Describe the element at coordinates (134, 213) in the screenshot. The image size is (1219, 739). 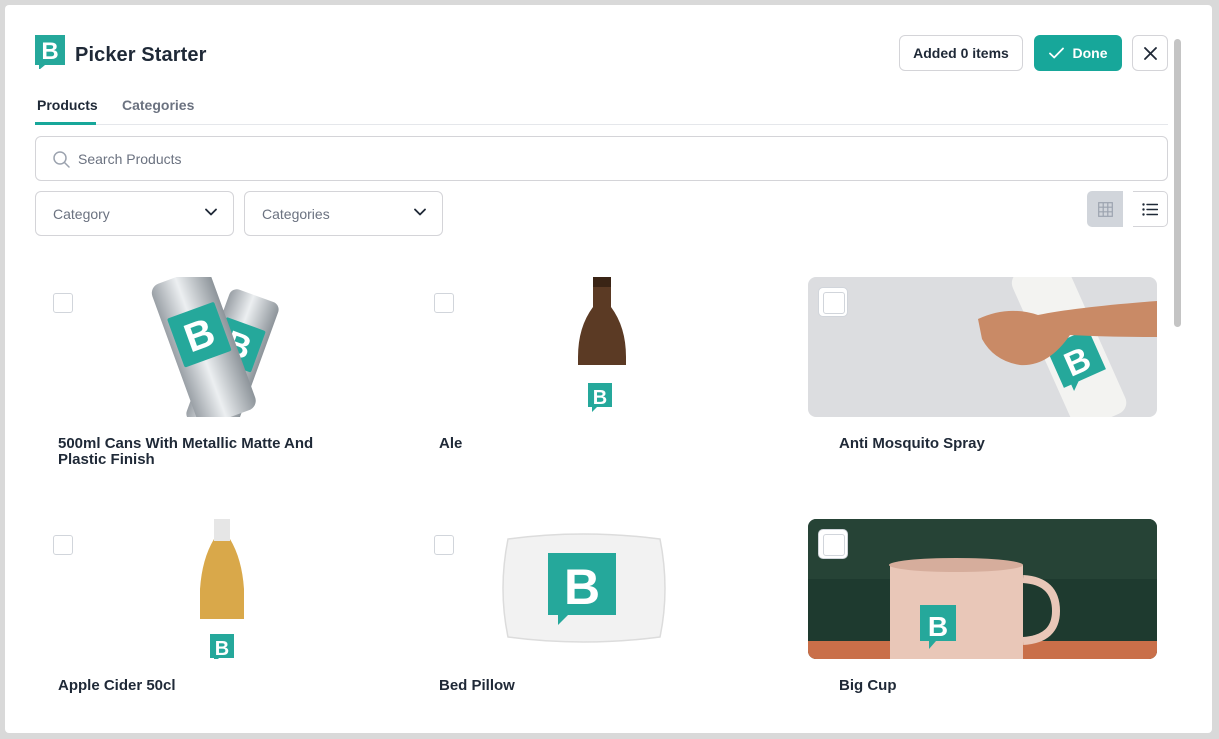
I see `category-select: Category` at that location.